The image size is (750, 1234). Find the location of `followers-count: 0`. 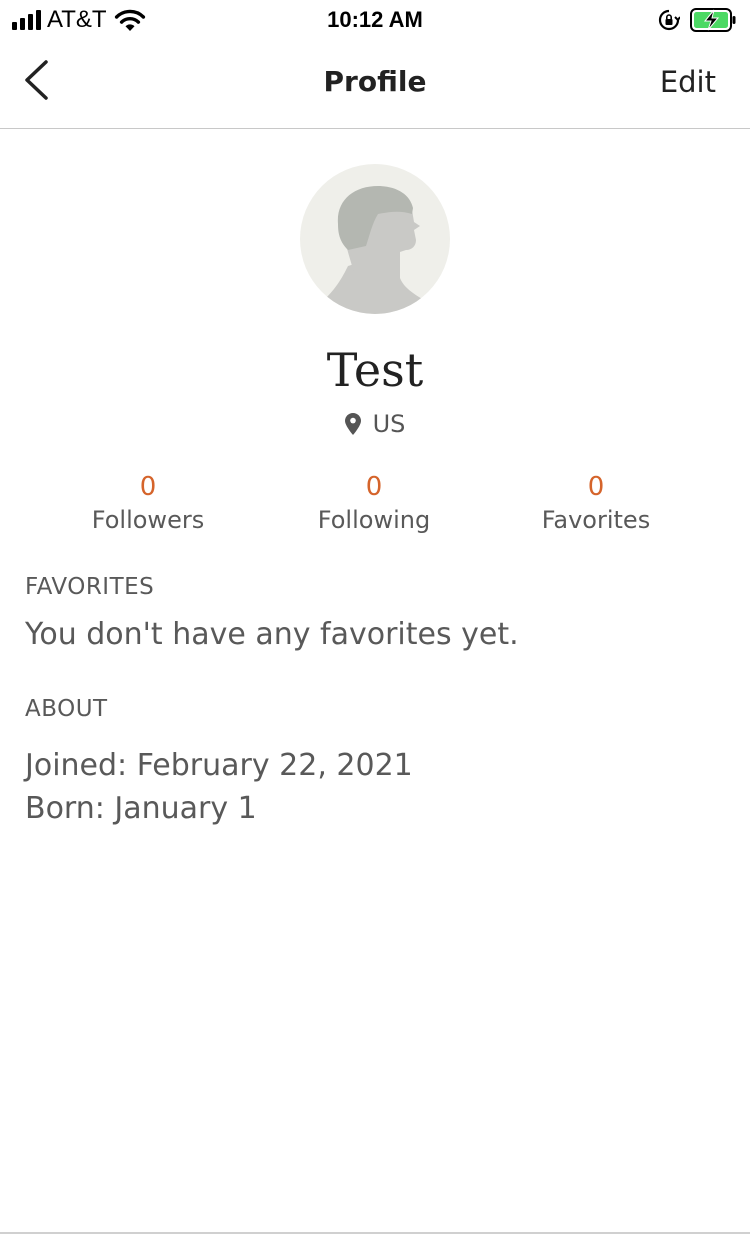

followers-count: 0 is located at coordinates (148, 487).